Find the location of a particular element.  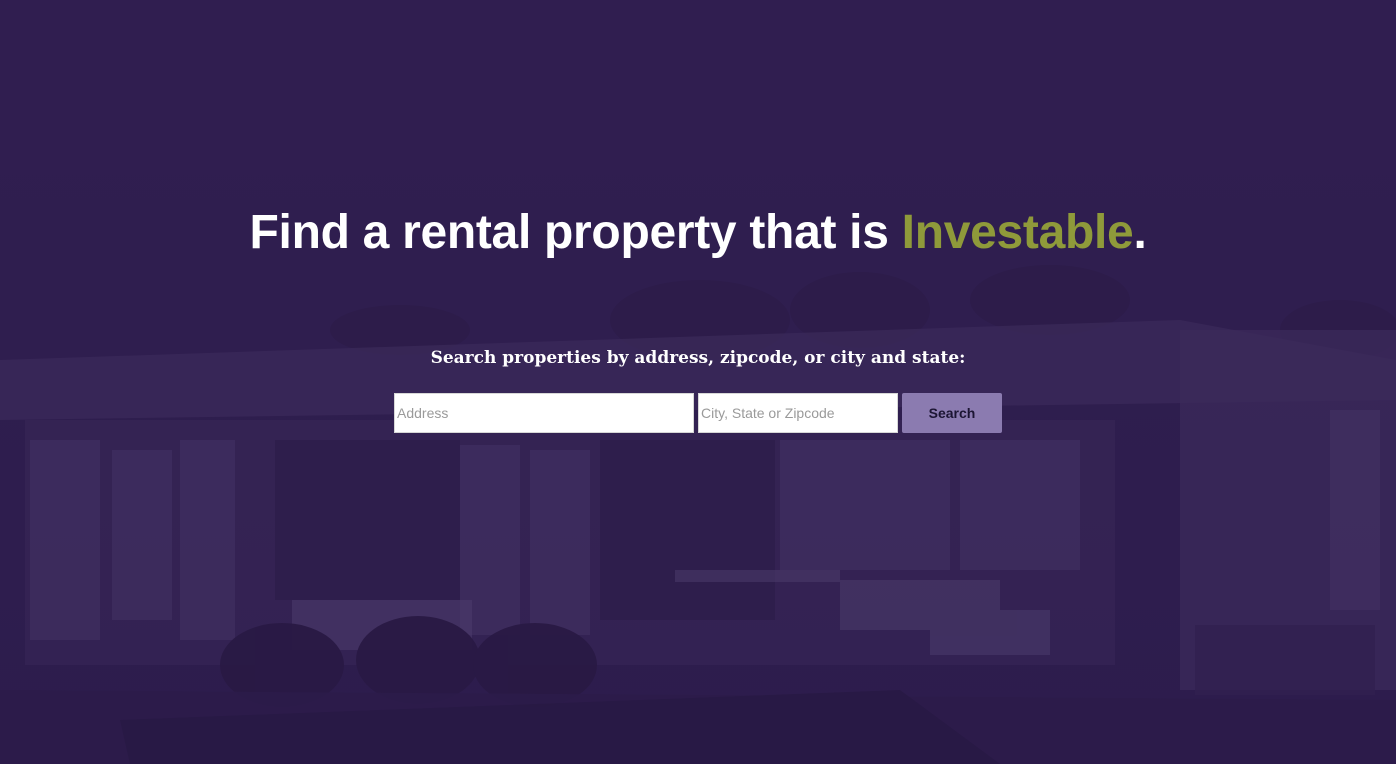

search-button: Search is located at coordinates (952, 413).